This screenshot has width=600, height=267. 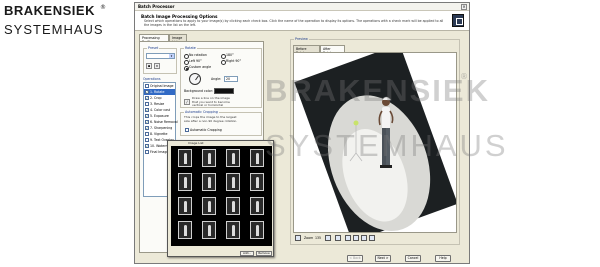 I want to click on radio-no-rotation: No rotation, so click(x=195, y=56).